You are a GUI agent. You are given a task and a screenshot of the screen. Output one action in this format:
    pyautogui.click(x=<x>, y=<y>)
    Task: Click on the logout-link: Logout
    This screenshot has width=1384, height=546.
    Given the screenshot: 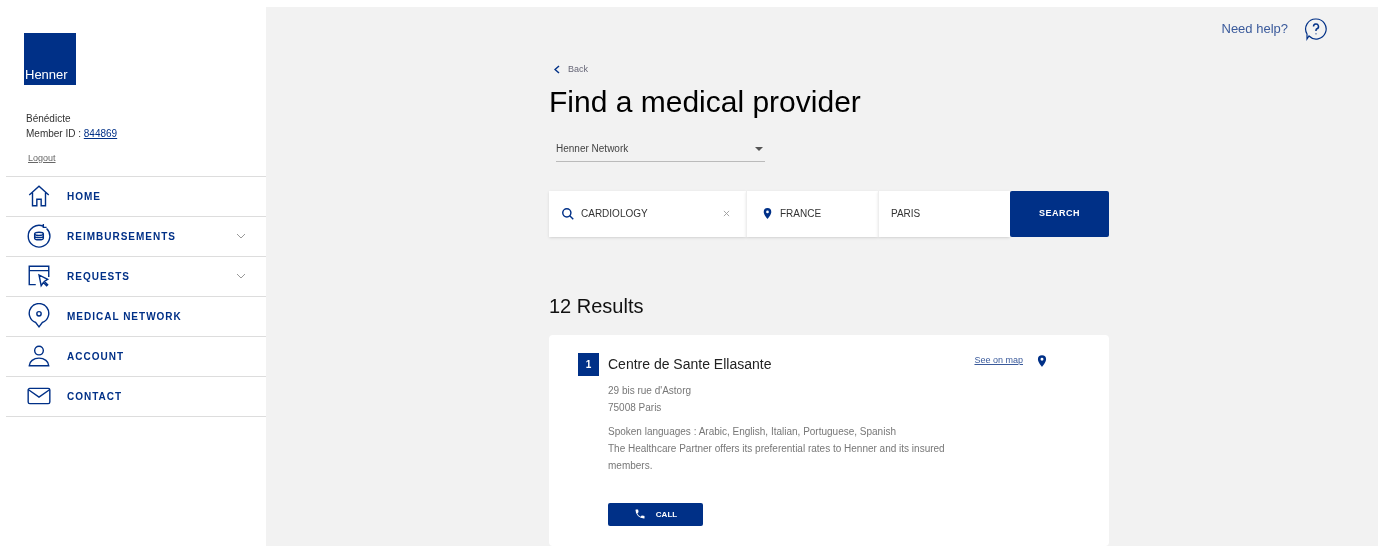 What is the action you would take?
    pyautogui.click(x=42, y=159)
    